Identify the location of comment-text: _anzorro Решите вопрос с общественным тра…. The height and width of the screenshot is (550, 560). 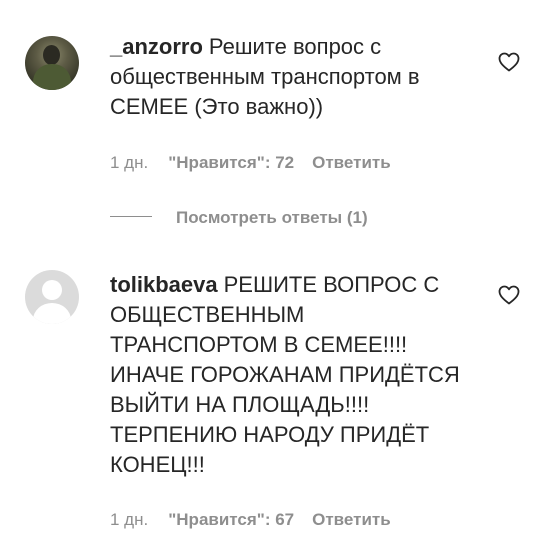
(292, 77).